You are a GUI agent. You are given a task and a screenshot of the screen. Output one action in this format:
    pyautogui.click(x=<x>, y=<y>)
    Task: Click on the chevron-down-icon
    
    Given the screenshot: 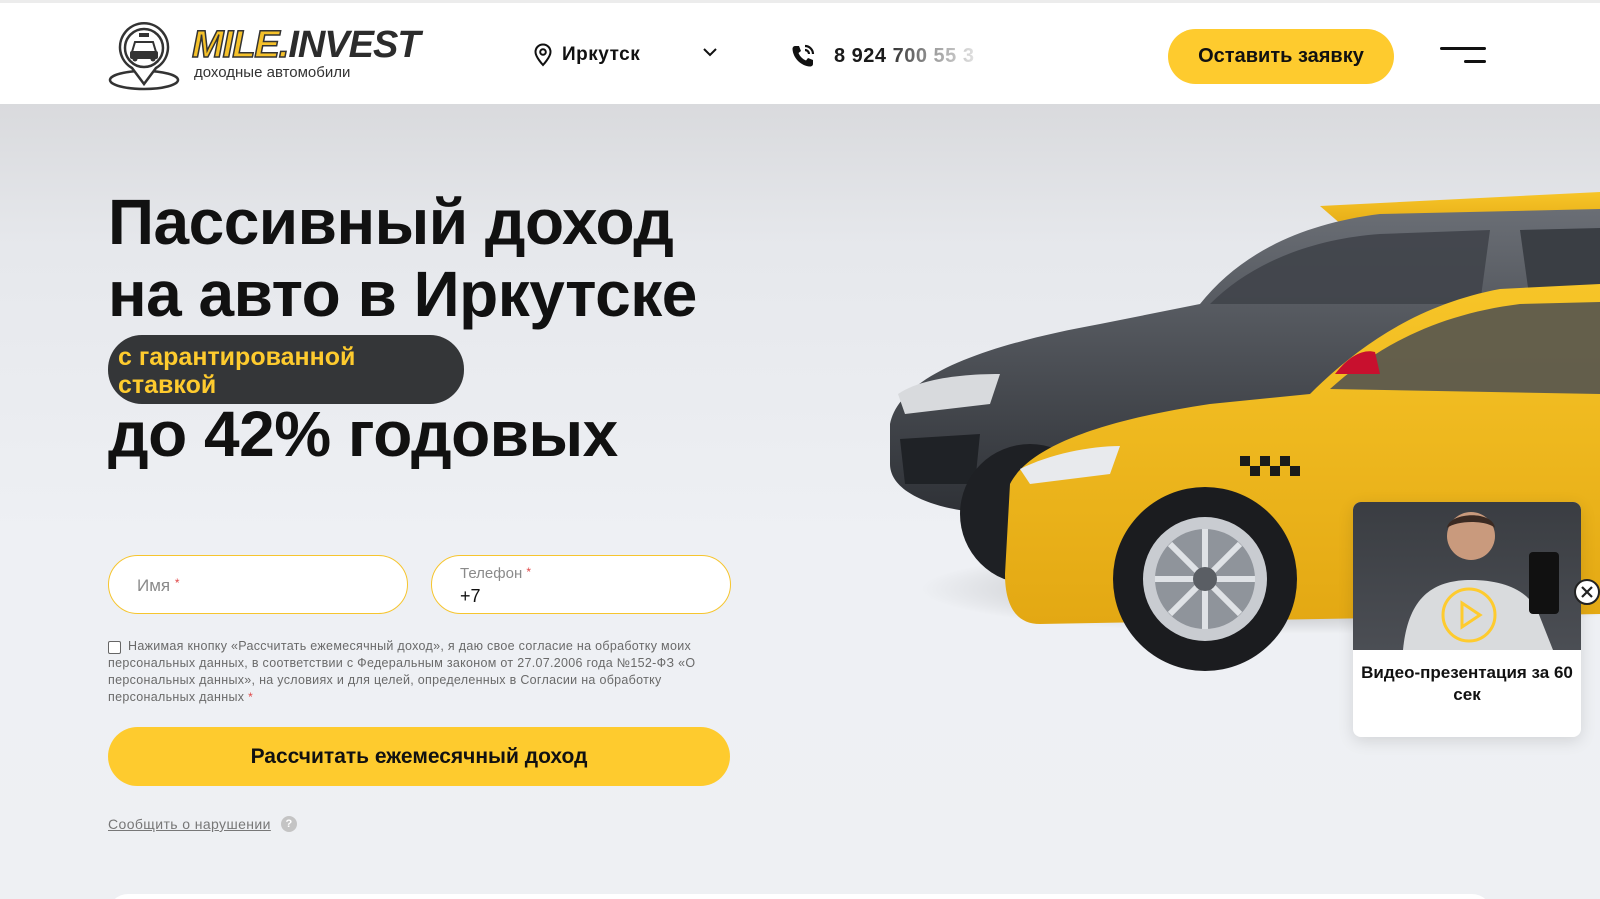 What is the action you would take?
    pyautogui.click(x=710, y=52)
    